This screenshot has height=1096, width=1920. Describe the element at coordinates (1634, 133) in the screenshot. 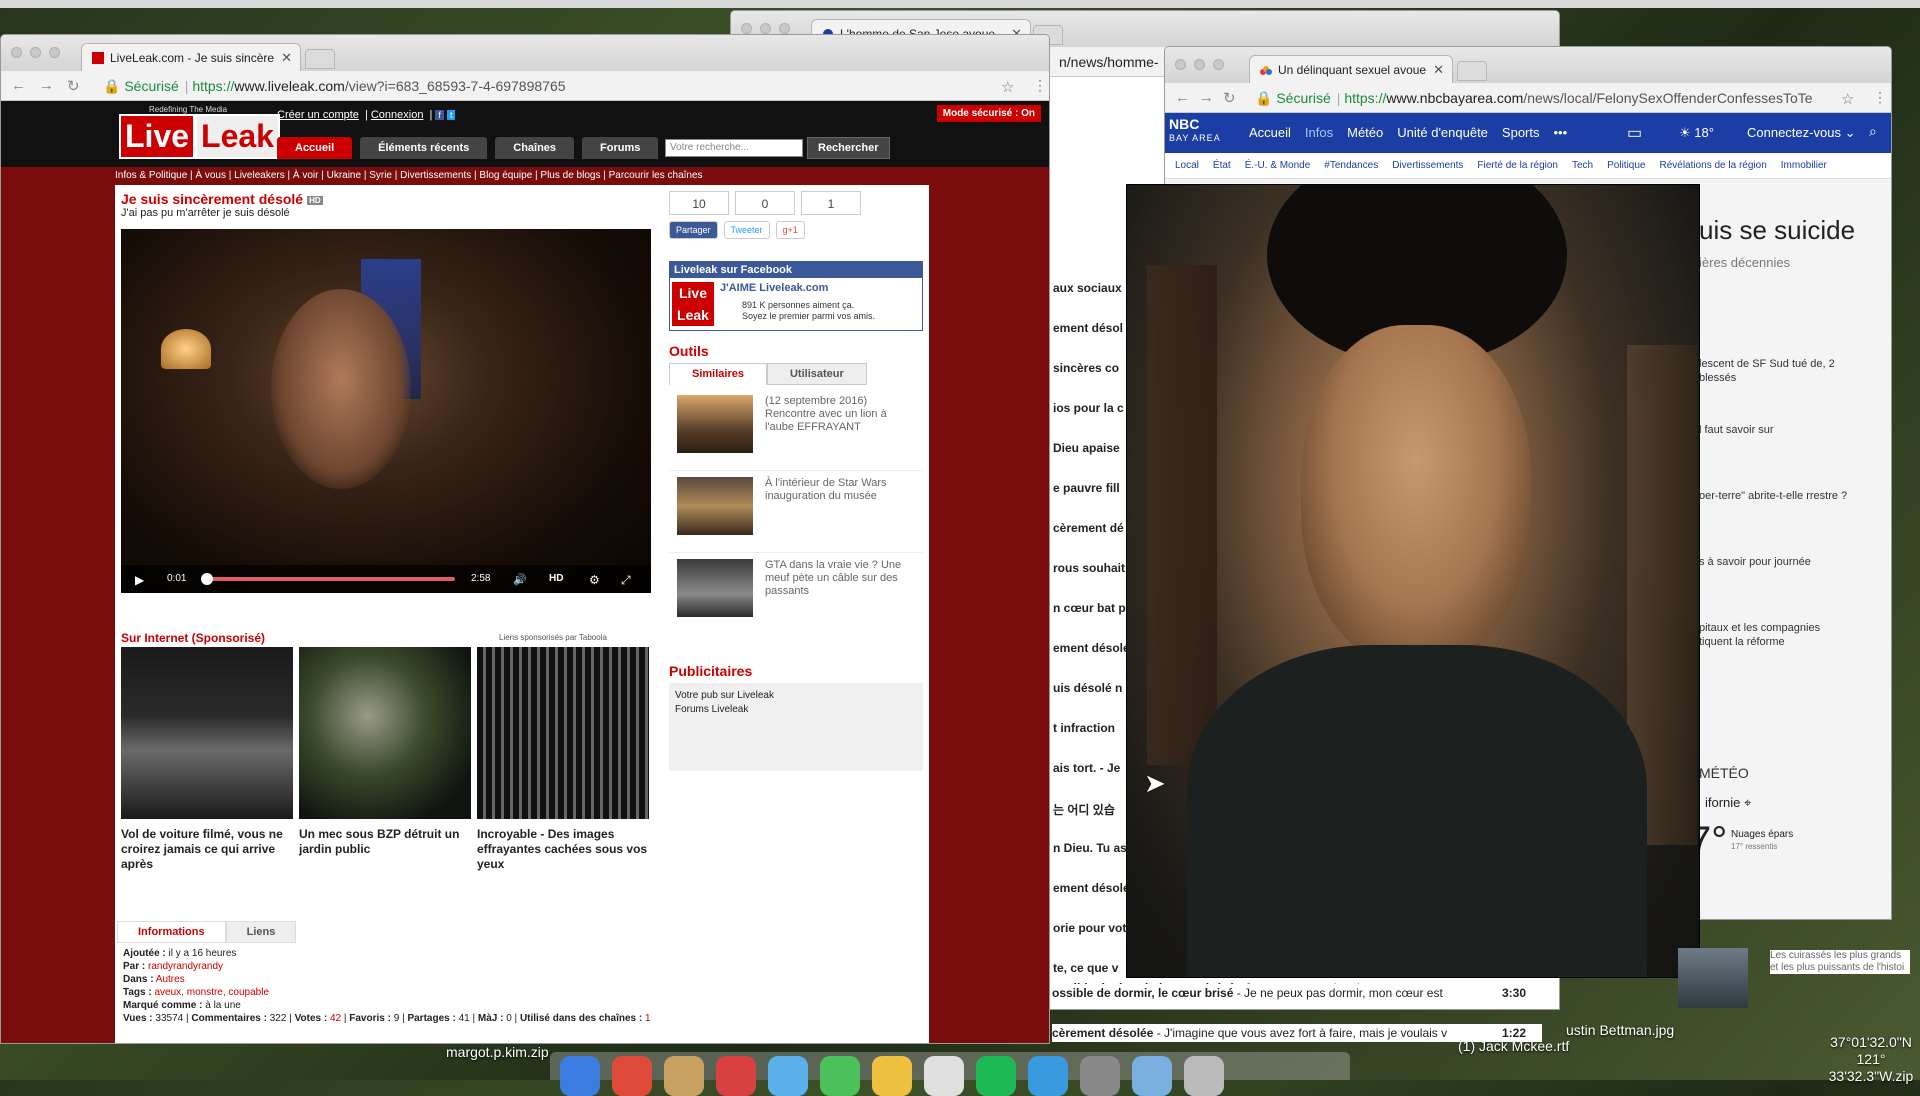

I see `tv-icon: ▭` at that location.